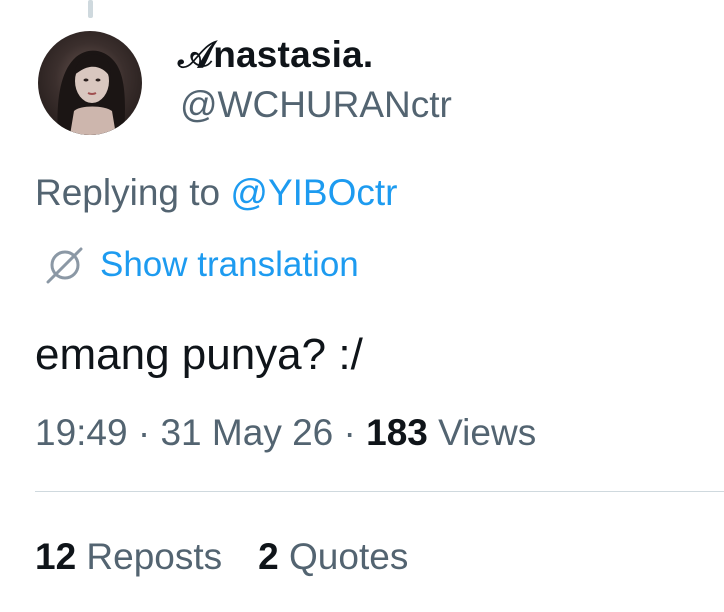 This screenshot has width=724, height=612. What do you see at coordinates (199, 354) in the screenshot?
I see `tweet-text: emang punya? :/` at bounding box center [199, 354].